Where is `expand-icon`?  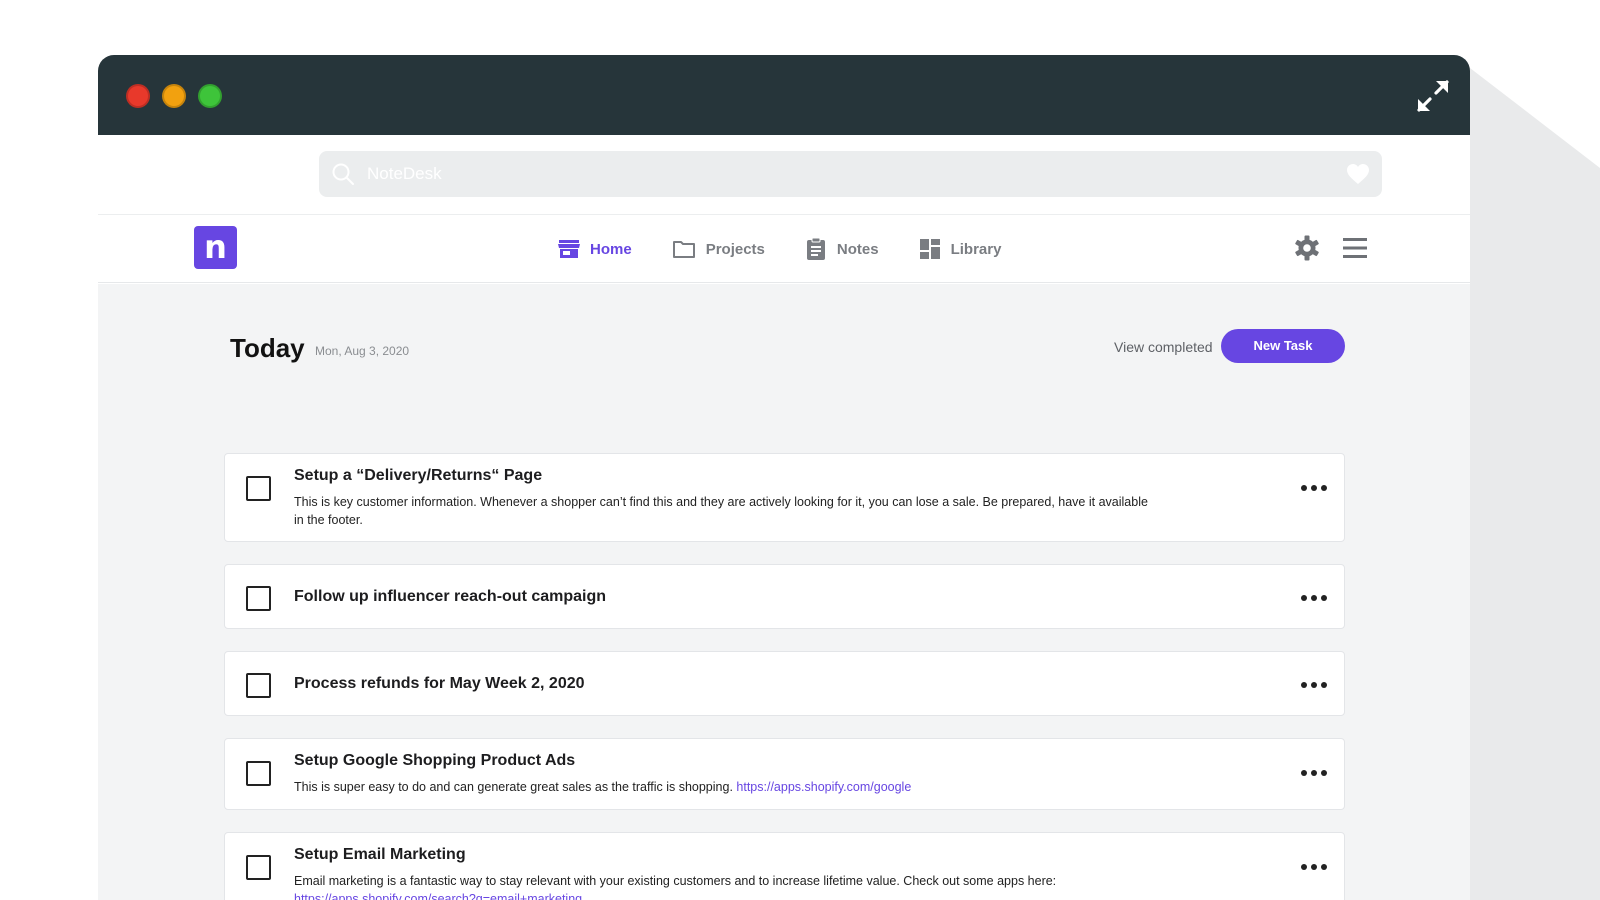 expand-icon is located at coordinates (1433, 96).